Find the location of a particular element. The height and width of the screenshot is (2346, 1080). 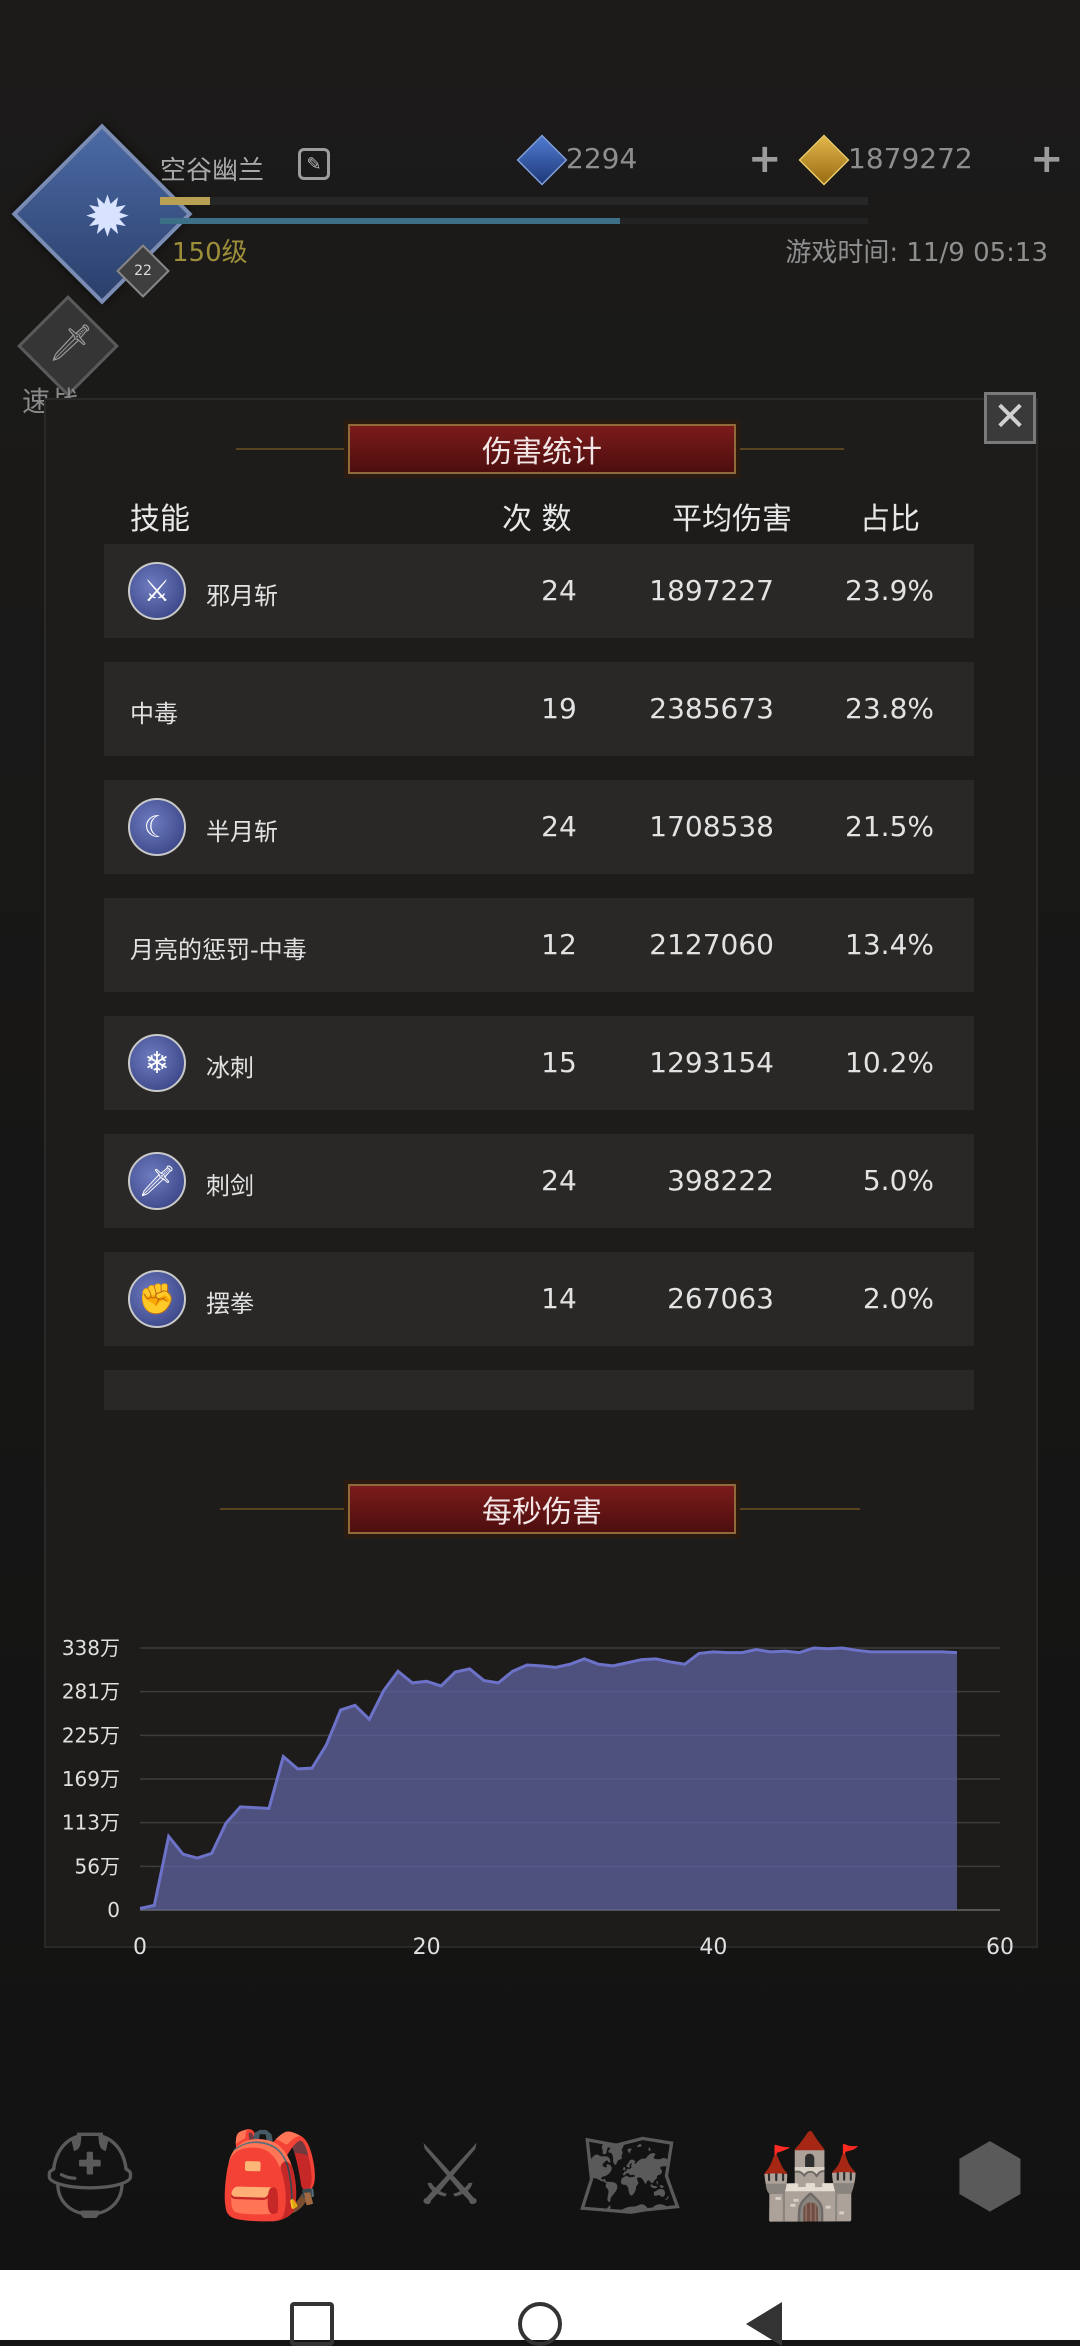

table-row: ❄ 冰刺 15 1293154 10.2% is located at coordinates (539, 1063).